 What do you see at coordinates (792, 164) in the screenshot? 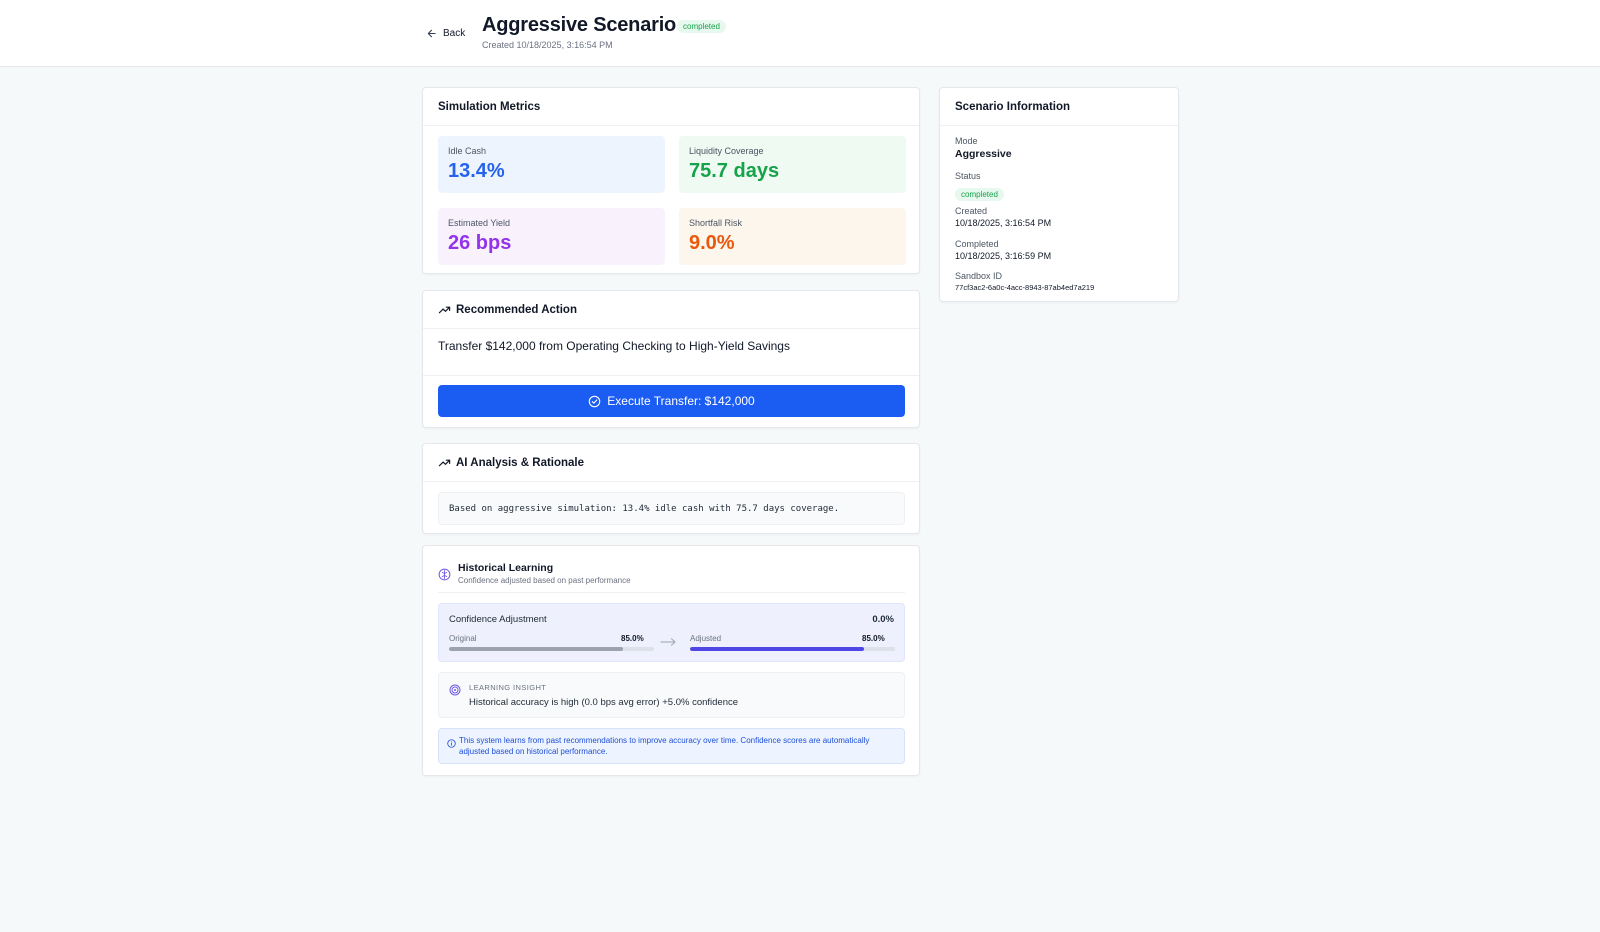
I see `metric-liquidity-coverage: Liquidity Coverage 75.7 days` at bounding box center [792, 164].